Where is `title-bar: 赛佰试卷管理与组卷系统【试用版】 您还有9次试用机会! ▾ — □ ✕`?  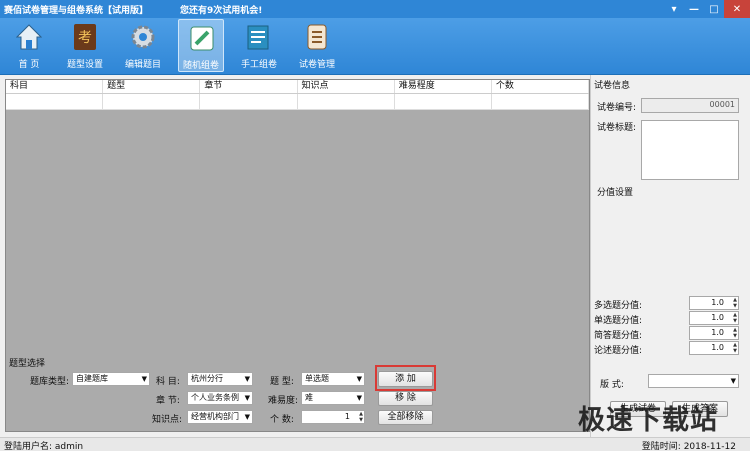 title-bar: 赛佰试卷管理与组卷系统【试用版】 您还有9次试用机会! ▾ — □ ✕ is located at coordinates (375, 9).